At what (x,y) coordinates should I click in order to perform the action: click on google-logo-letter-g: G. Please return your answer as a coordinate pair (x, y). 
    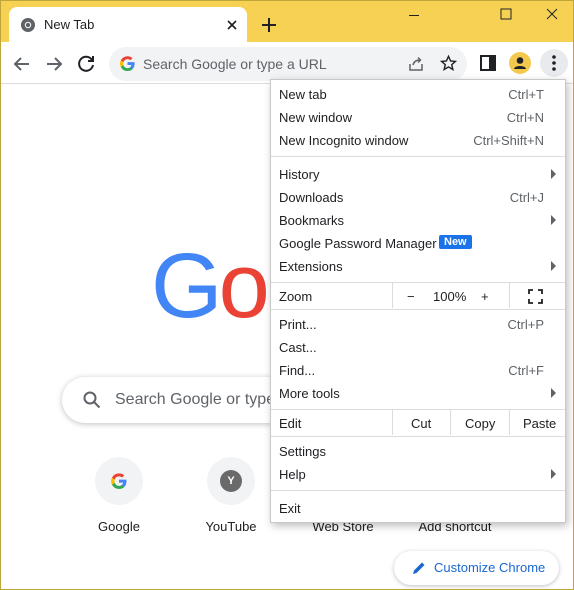
    Looking at the image, I should click on (187, 286).